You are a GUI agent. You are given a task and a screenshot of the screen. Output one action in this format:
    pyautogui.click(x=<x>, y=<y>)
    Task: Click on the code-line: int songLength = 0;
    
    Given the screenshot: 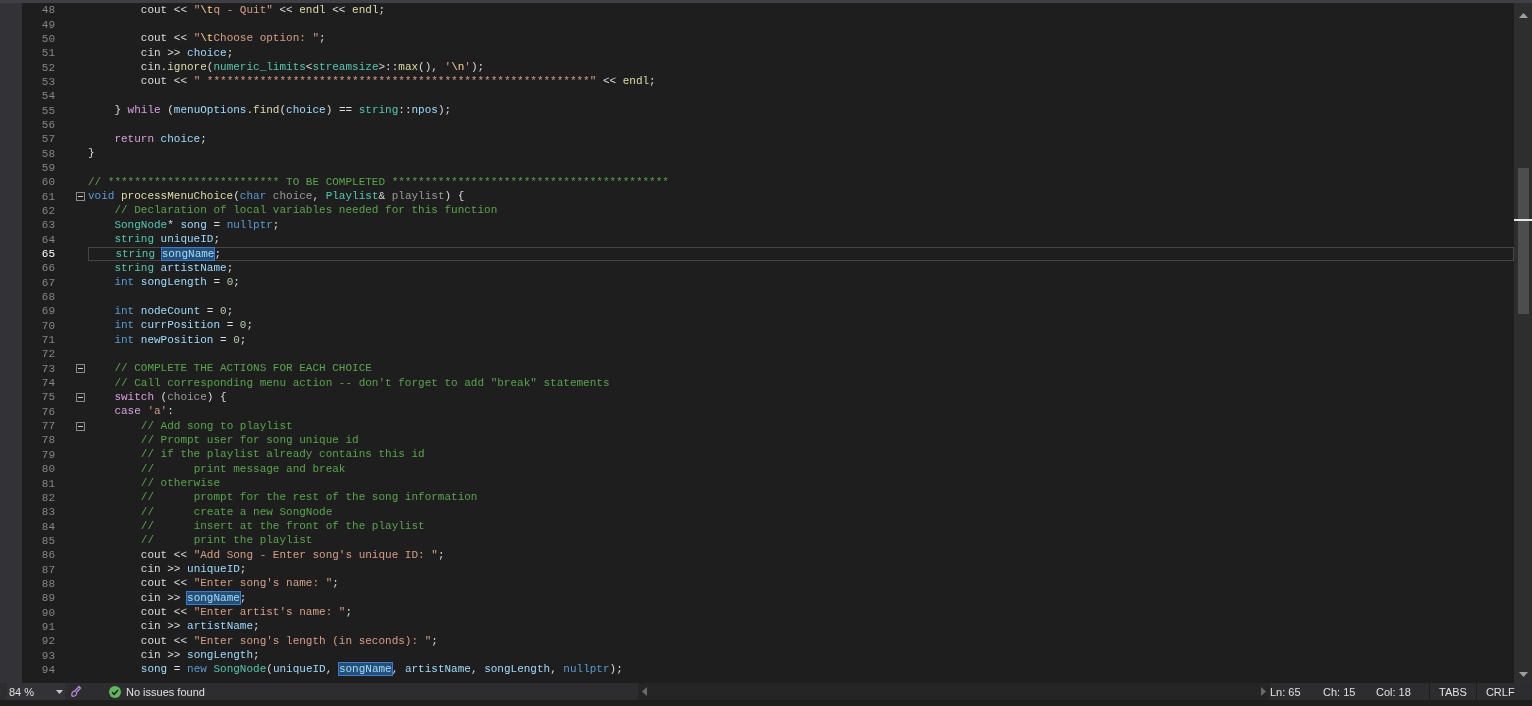 What is the action you would take?
    pyautogui.click(x=176, y=283)
    